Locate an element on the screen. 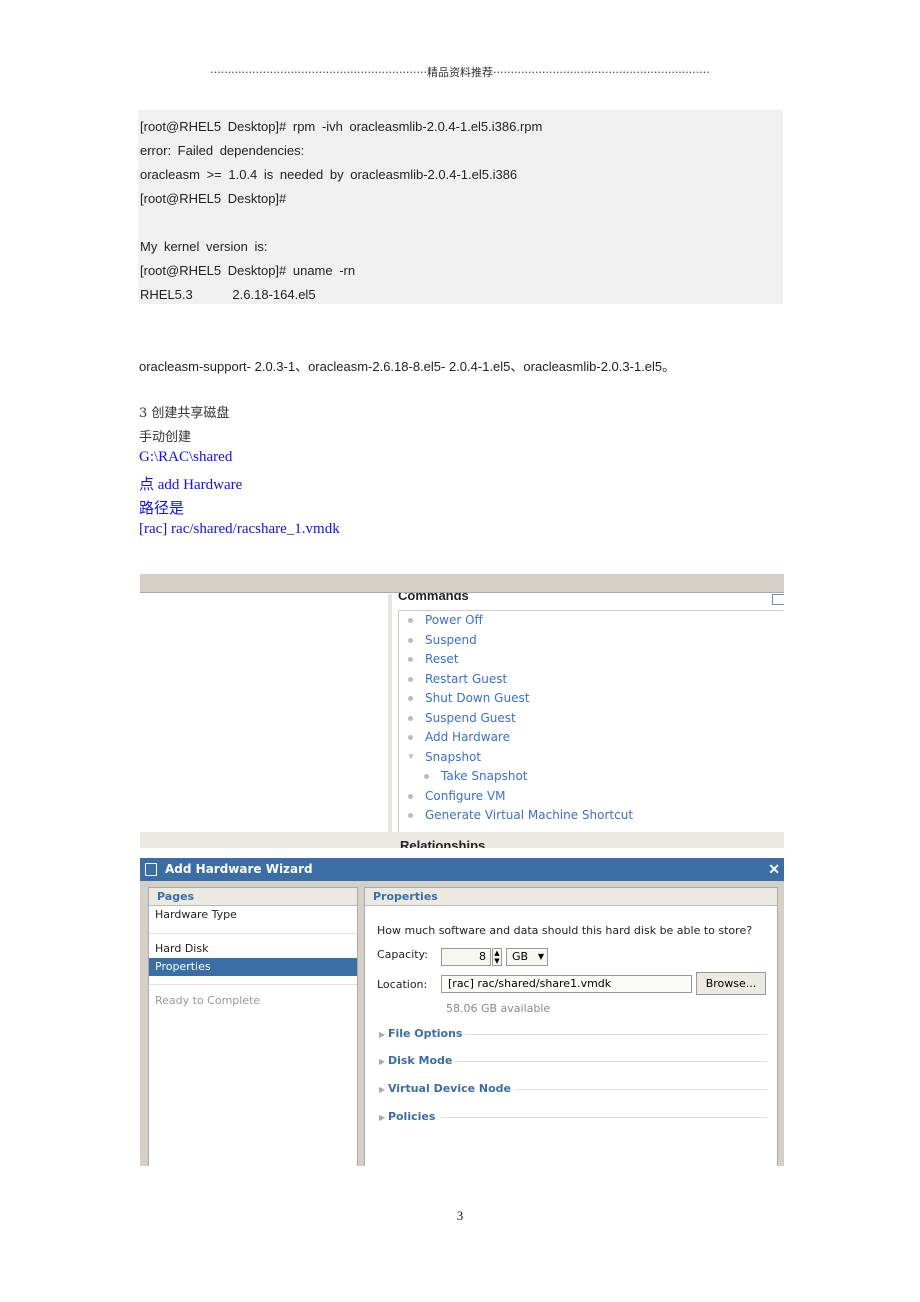 This screenshot has width=920, height=1302. unit-value: GB is located at coordinates (520, 956).